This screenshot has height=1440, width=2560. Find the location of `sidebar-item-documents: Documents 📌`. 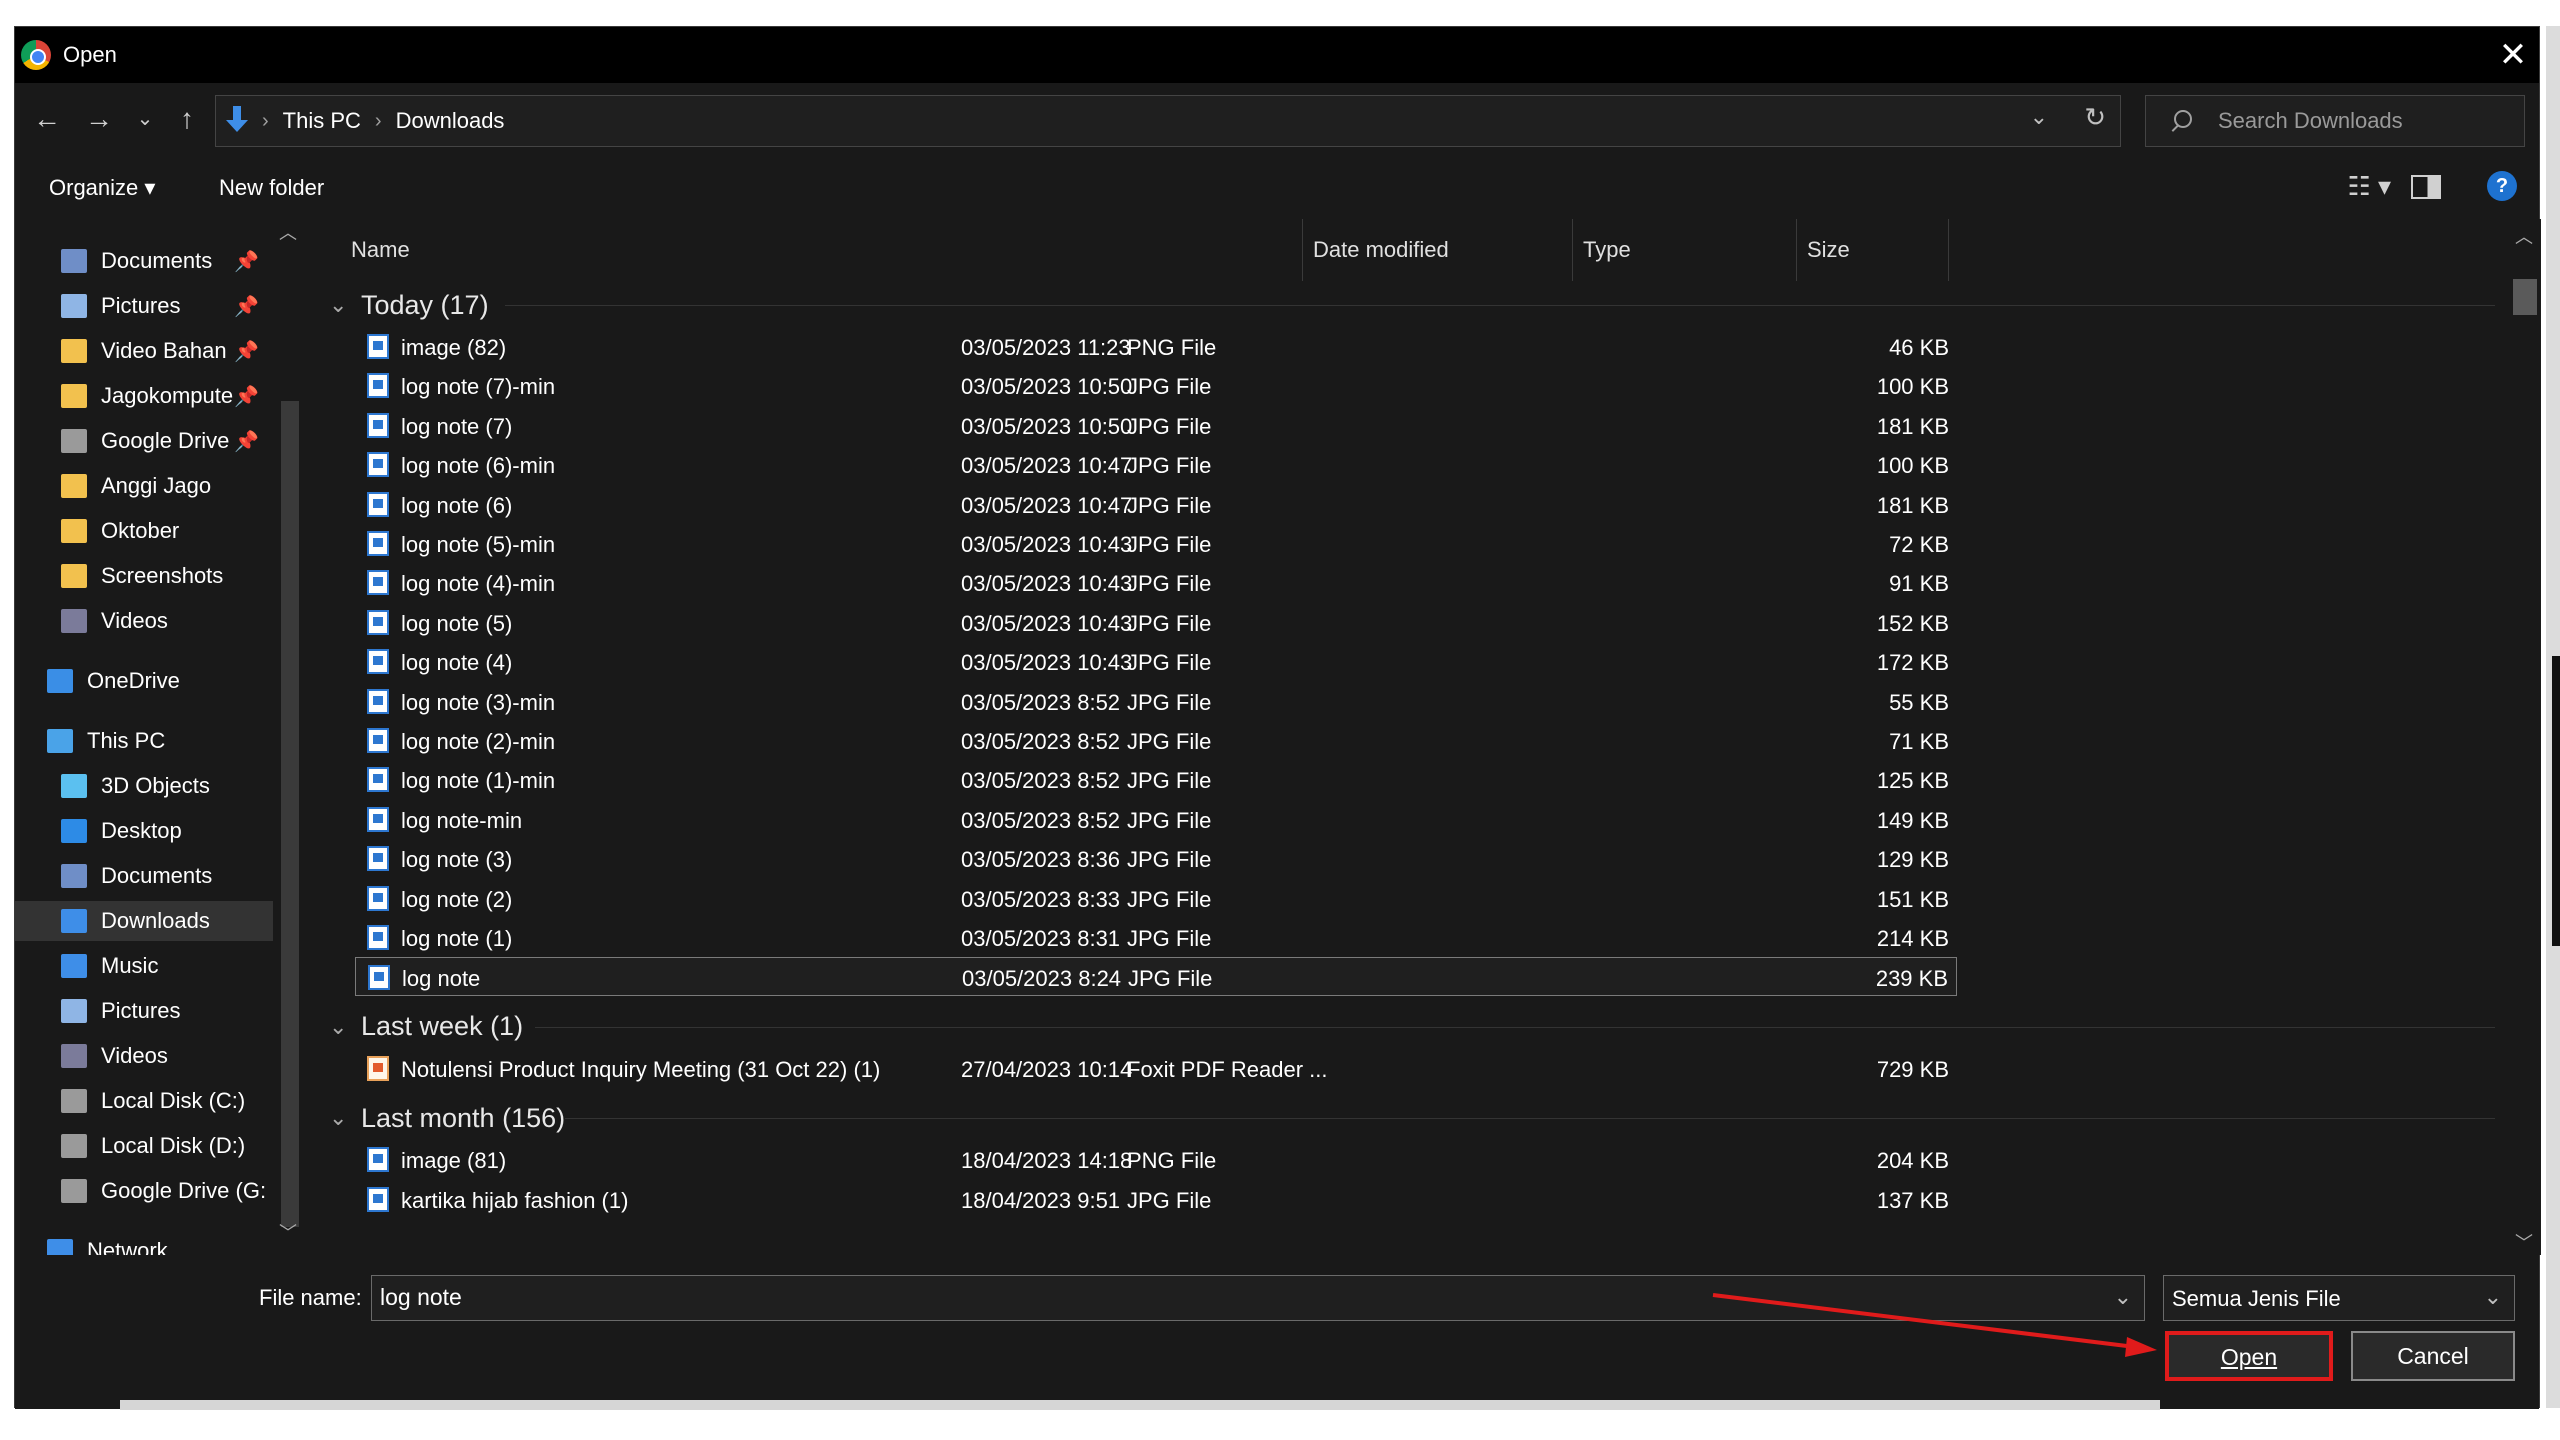

sidebar-item-documents: Documents 📌 is located at coordinates (144, 261).